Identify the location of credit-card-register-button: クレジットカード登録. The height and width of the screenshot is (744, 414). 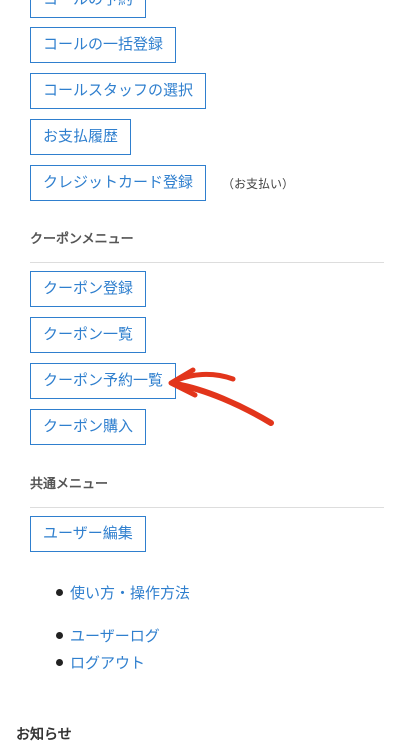
(118, 183).